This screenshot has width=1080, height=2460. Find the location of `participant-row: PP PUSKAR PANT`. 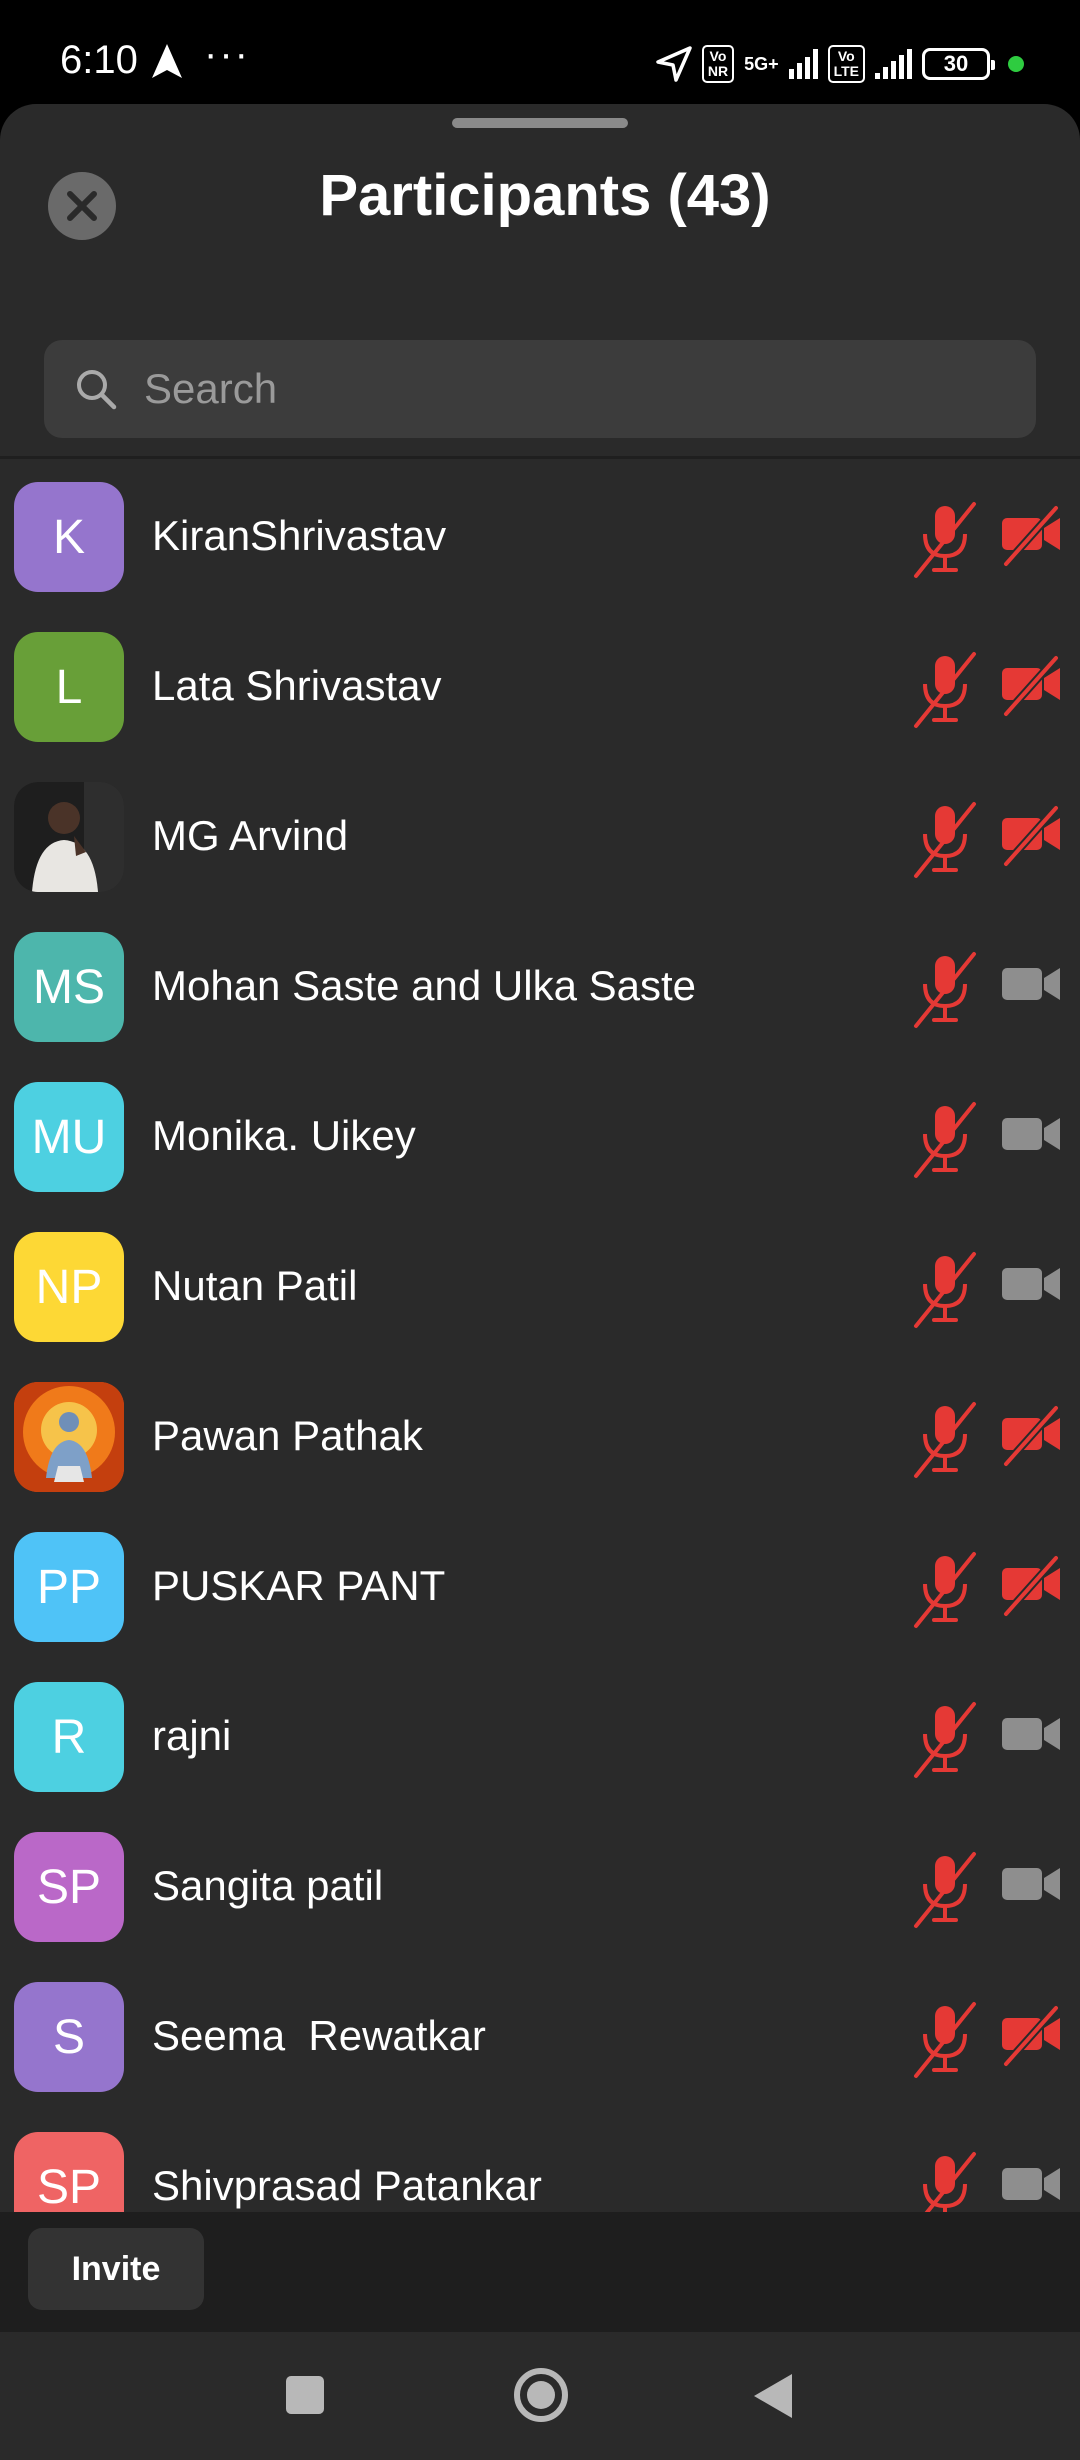

participant-row: PP PUSKAR PANT is located at coordinates (540, 1587).